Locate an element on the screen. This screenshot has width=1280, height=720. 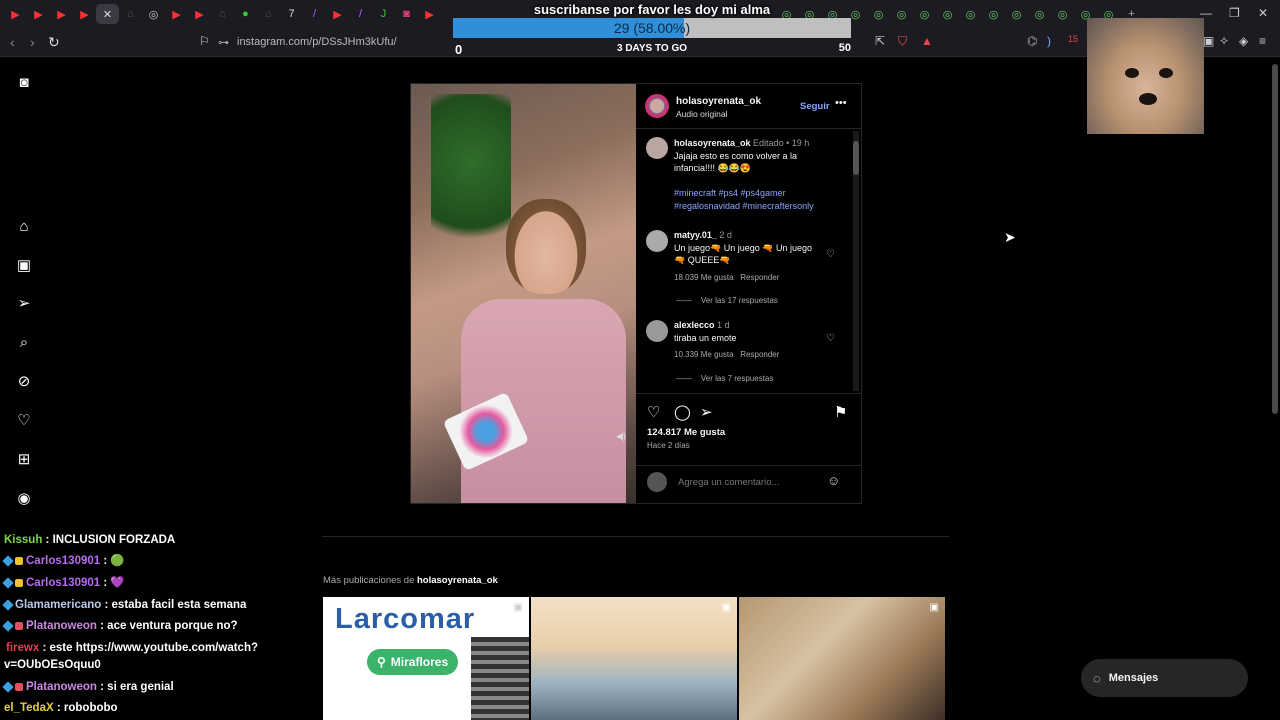
maximize-icon: ❐ is located at coordinates (1234, 13).